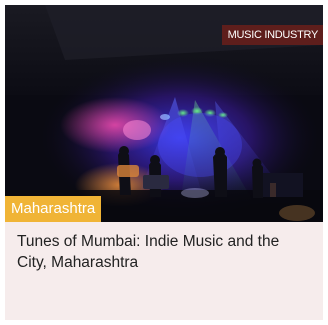  I want to click on category-badge: MUSIC INDUSTRY, so click(272, 35).